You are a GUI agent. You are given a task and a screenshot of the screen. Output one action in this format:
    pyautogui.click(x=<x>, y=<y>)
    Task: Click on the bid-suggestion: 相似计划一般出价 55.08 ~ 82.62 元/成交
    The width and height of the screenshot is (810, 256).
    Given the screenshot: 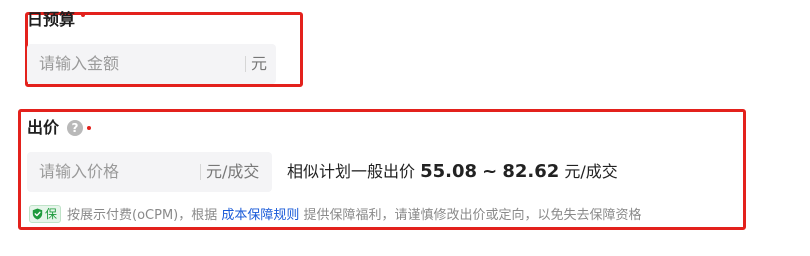 What is the action you would take?
    pyautogui.click(x=452, y=172)
    